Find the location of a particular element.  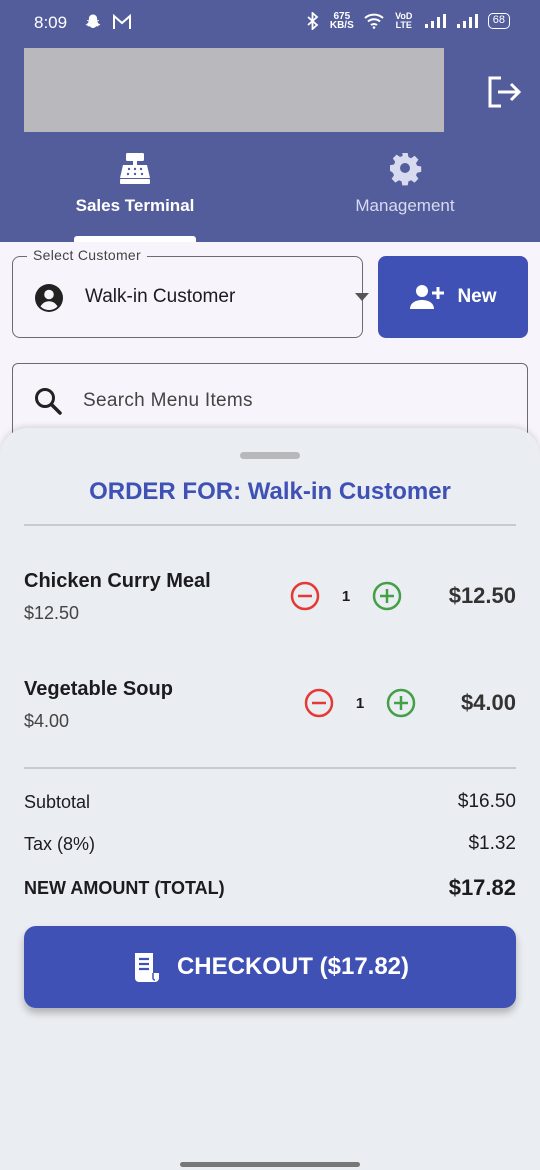

redacted-banner is located at coordinates (234, 90).